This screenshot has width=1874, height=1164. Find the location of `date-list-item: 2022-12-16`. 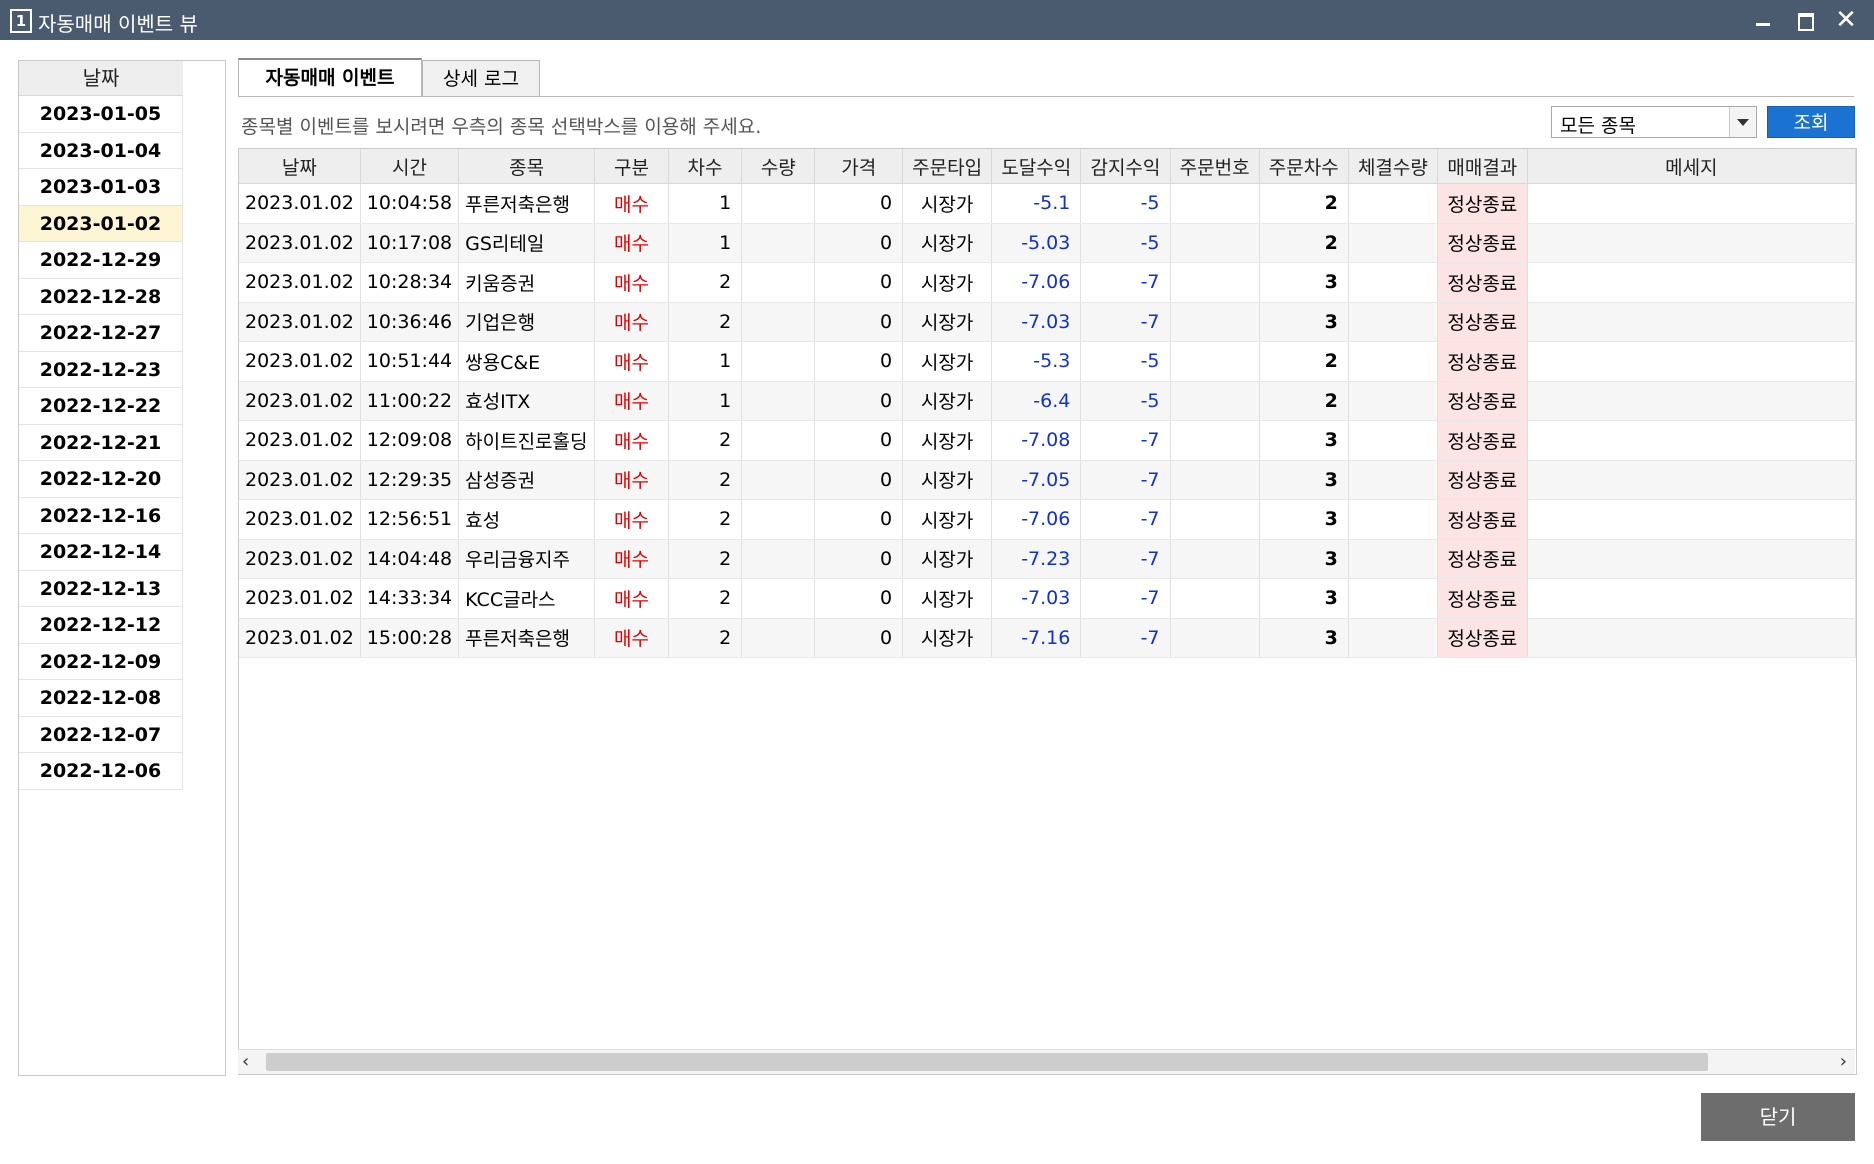

date-list-item: 2022-12-16 is located at coordinates (101, 515).